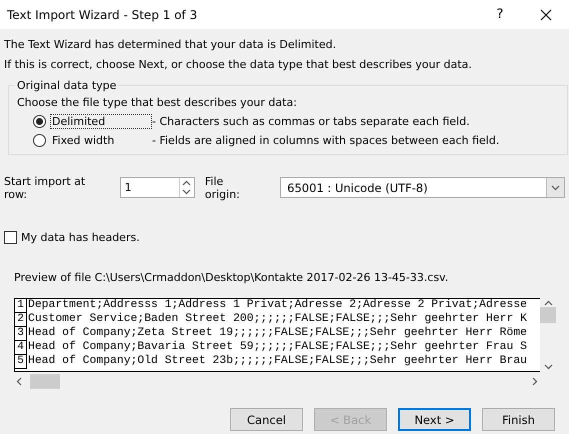 This screenshot has width=569, height=434. I want to click on horizontal-scrollbar, so click(277, 381).